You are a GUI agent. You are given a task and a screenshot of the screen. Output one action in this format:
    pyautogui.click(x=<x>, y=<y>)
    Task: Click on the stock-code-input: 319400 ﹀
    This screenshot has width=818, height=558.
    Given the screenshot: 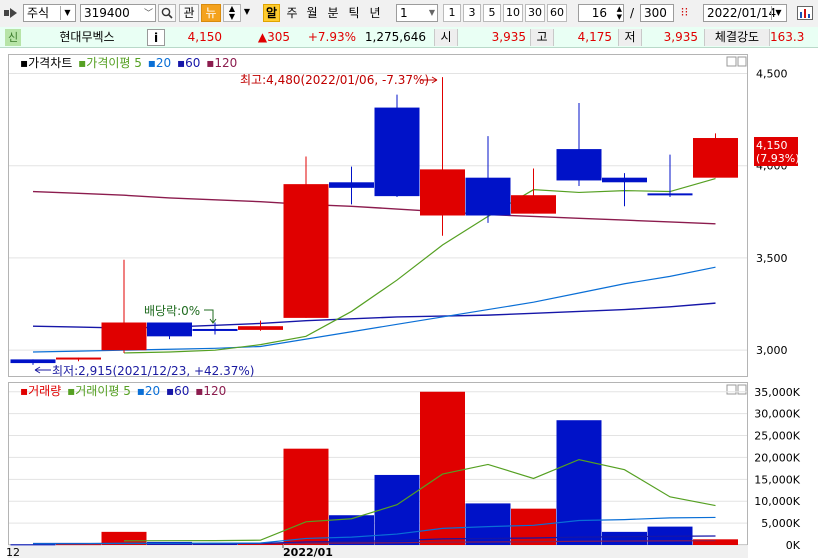 What is the action you would take?
    pyautogui.click(x=118, y=13)
    